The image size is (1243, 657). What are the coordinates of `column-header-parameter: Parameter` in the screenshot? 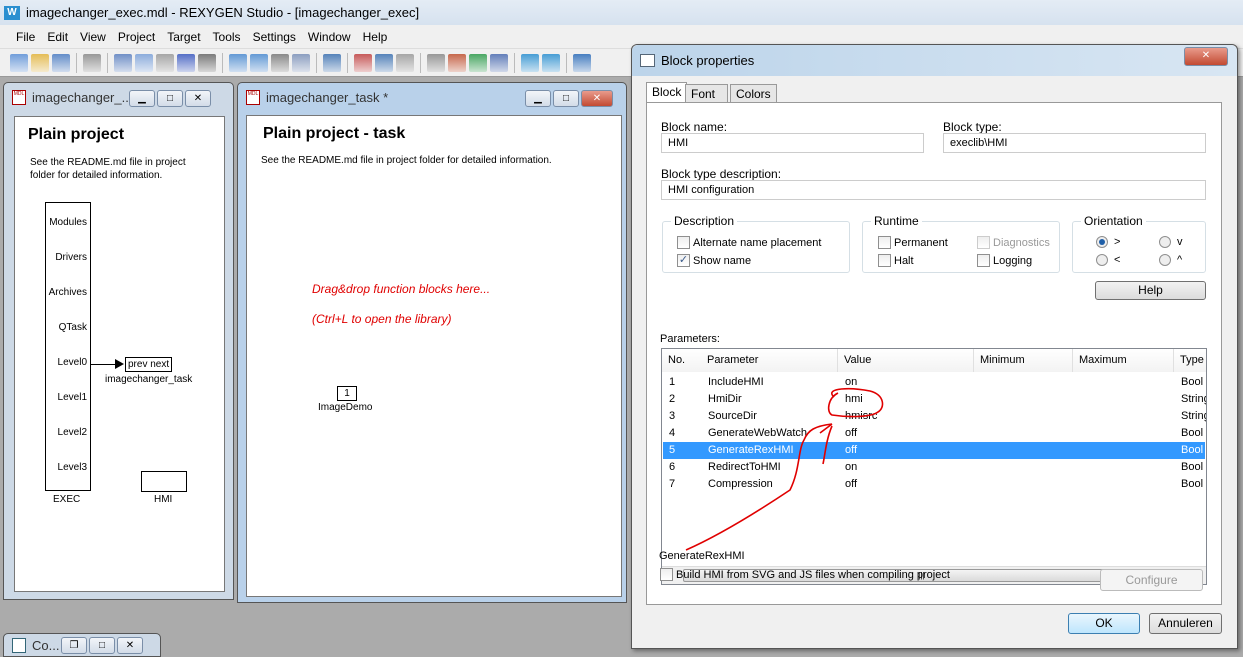 It's located at (769, 360).